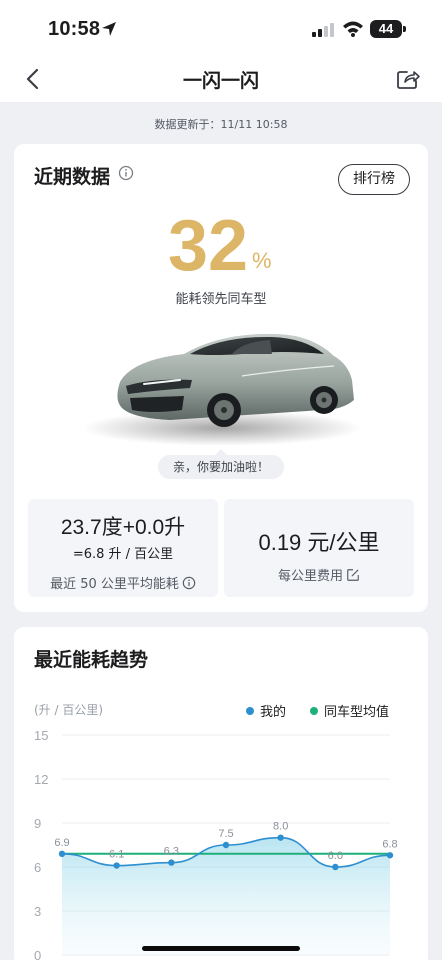 The height and width of the screenshot is (960, 442). Describe the element at coordinates (41, 735) in the screenshot. I see `y-tick-label: 15` at that location.